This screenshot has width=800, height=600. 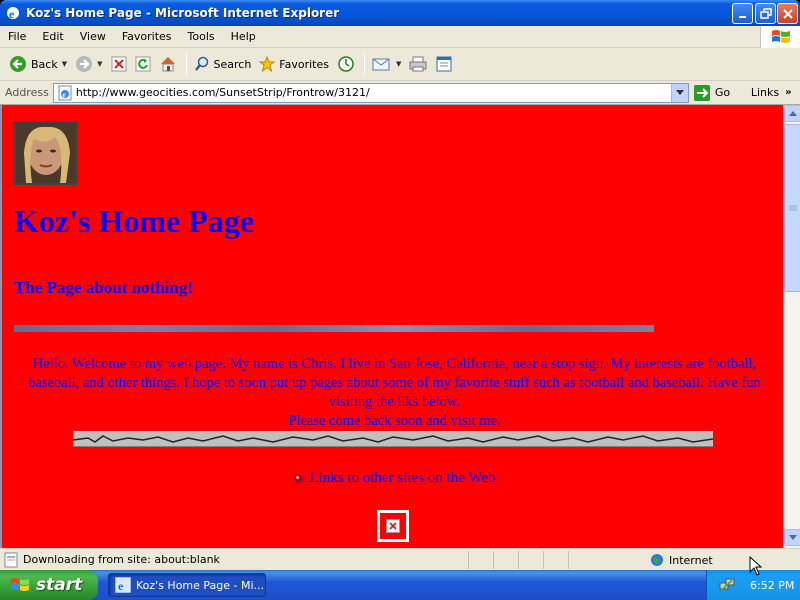 I want to click on menu-bar: File Edit View Favorites Tools Help, so click(x=400, y=37).